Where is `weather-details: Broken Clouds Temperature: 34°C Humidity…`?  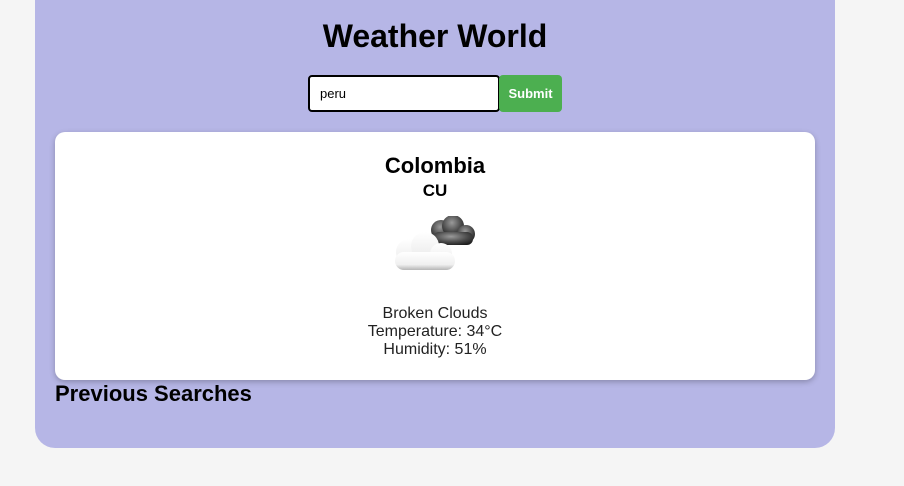
weather-details: Broken Clouds Temperature: 34°C Humidity… is located at coordinates (435, 332).